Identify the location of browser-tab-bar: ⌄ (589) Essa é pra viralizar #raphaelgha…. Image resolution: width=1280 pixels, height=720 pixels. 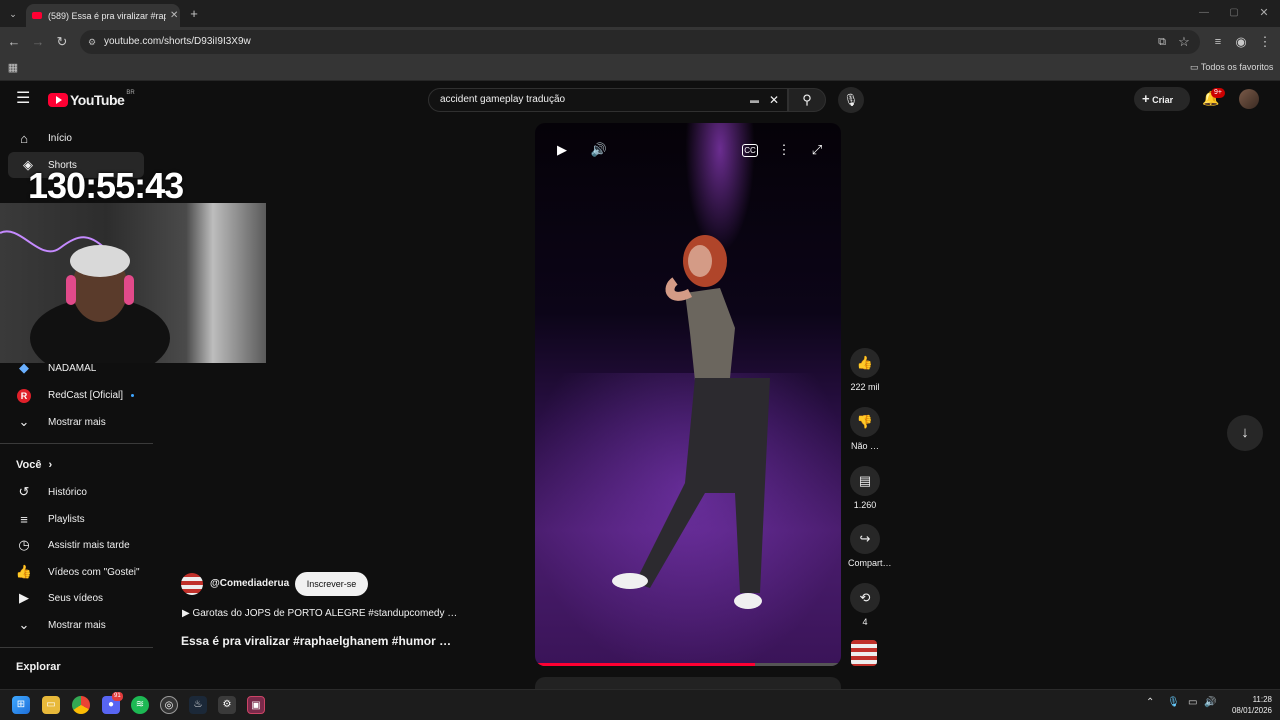
(640, 13).